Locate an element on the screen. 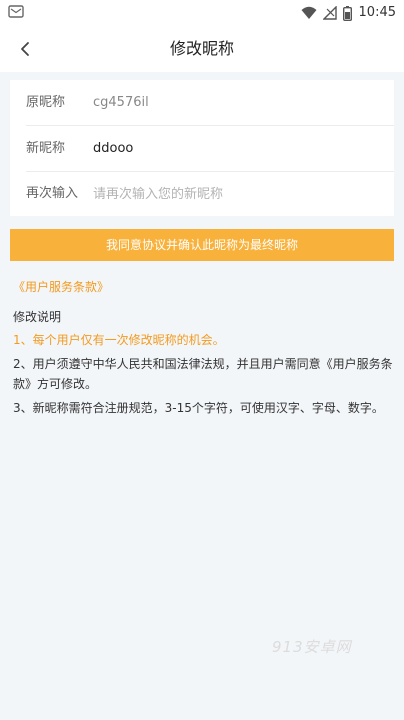 Image resolution: width=404 pixels, height=720 pixels. confirm-nickname-row: 再次输入 is located at coordinates (202, 194).